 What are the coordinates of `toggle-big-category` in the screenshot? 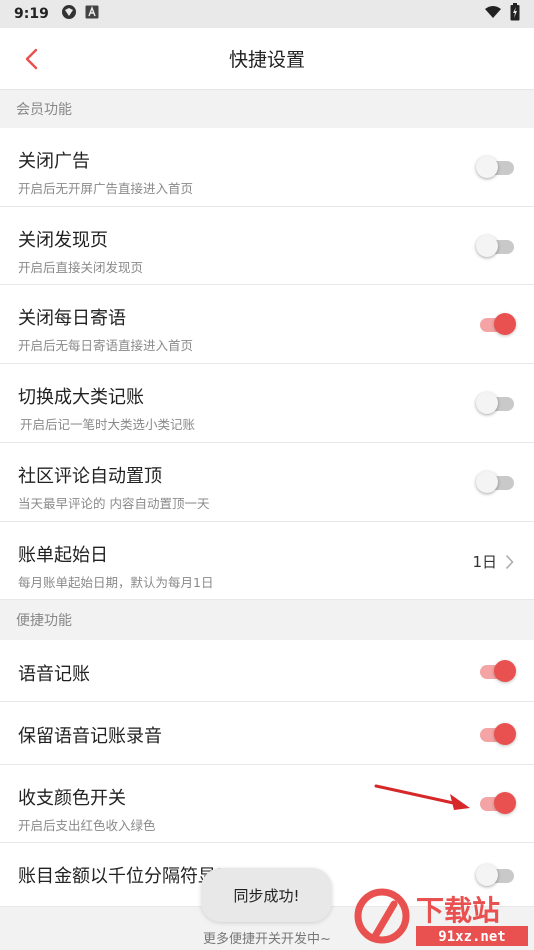 It's located at (496, 403).